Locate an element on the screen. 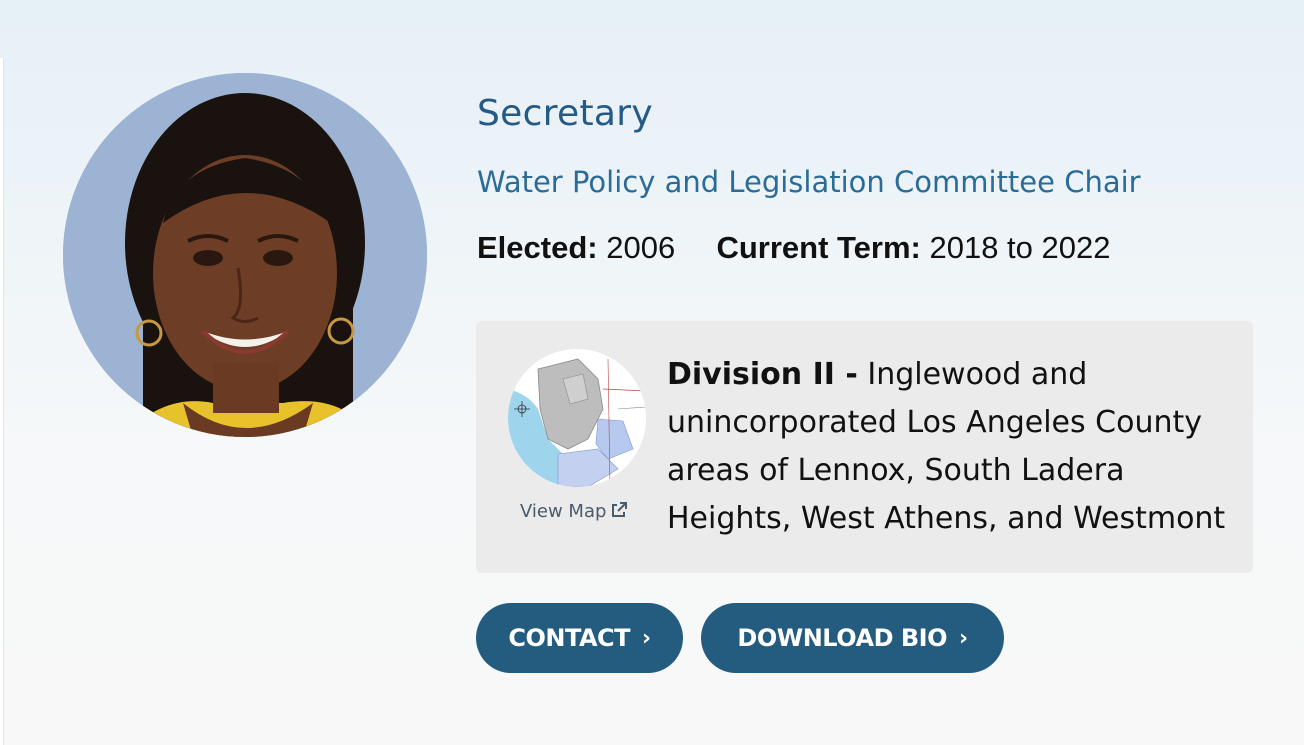 The height and width of the screenshot is (745, 1304). view-map-label: View Map is located at coordinates (563, 511).